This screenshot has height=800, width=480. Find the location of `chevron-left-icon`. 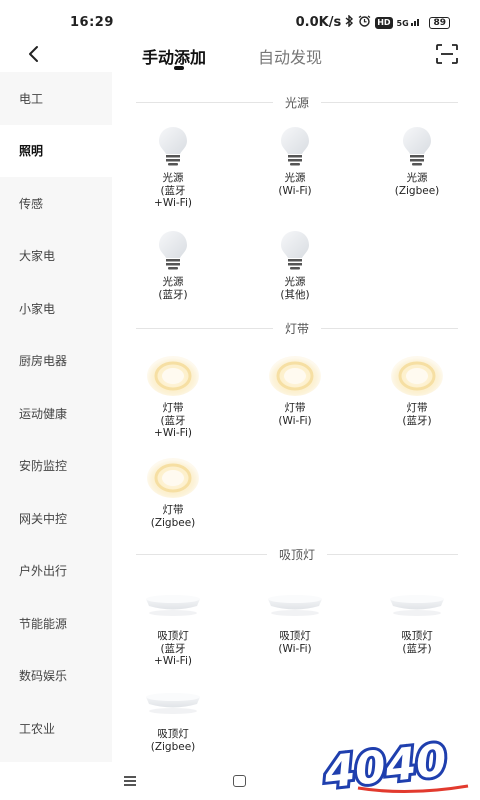

chevron-left-icon is located at coordinates (33, 54).